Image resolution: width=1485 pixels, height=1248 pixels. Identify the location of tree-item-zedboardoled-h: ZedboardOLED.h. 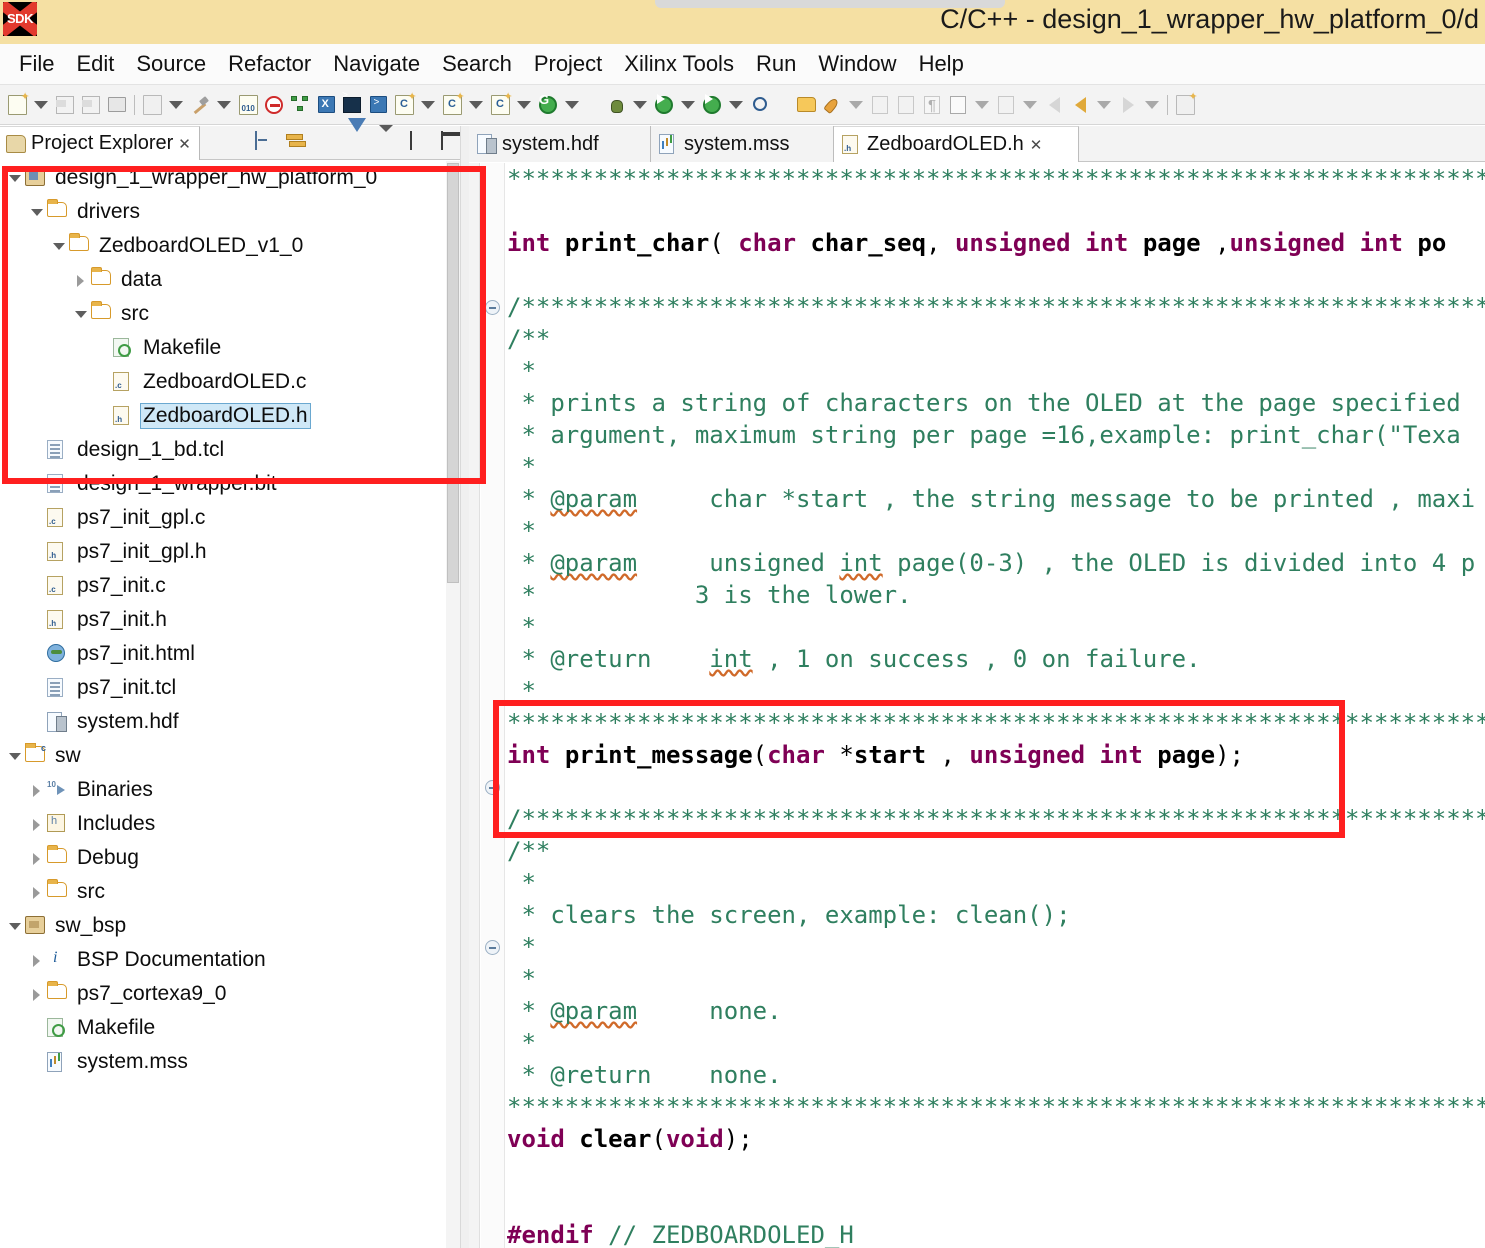
(227, 416).